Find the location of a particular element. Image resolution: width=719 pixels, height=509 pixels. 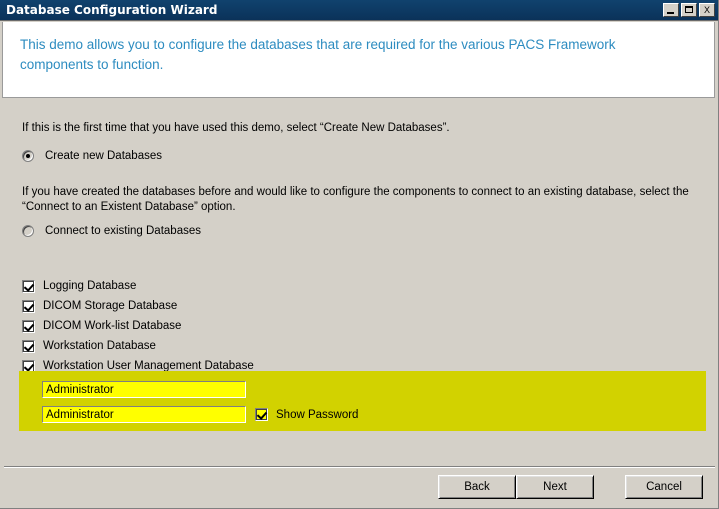

checkbox-label: DICOM Work-list Database is located at coordinates (112, 326).